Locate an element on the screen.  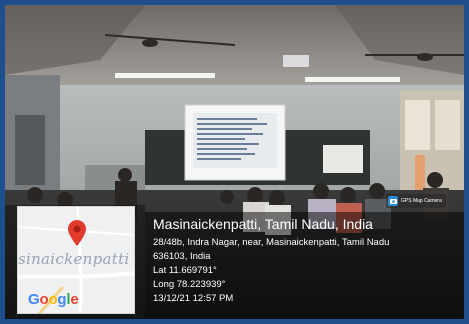
location-title: Masinaickenpatti, Tamil Nadu, India is located at coordinates (263, 224).